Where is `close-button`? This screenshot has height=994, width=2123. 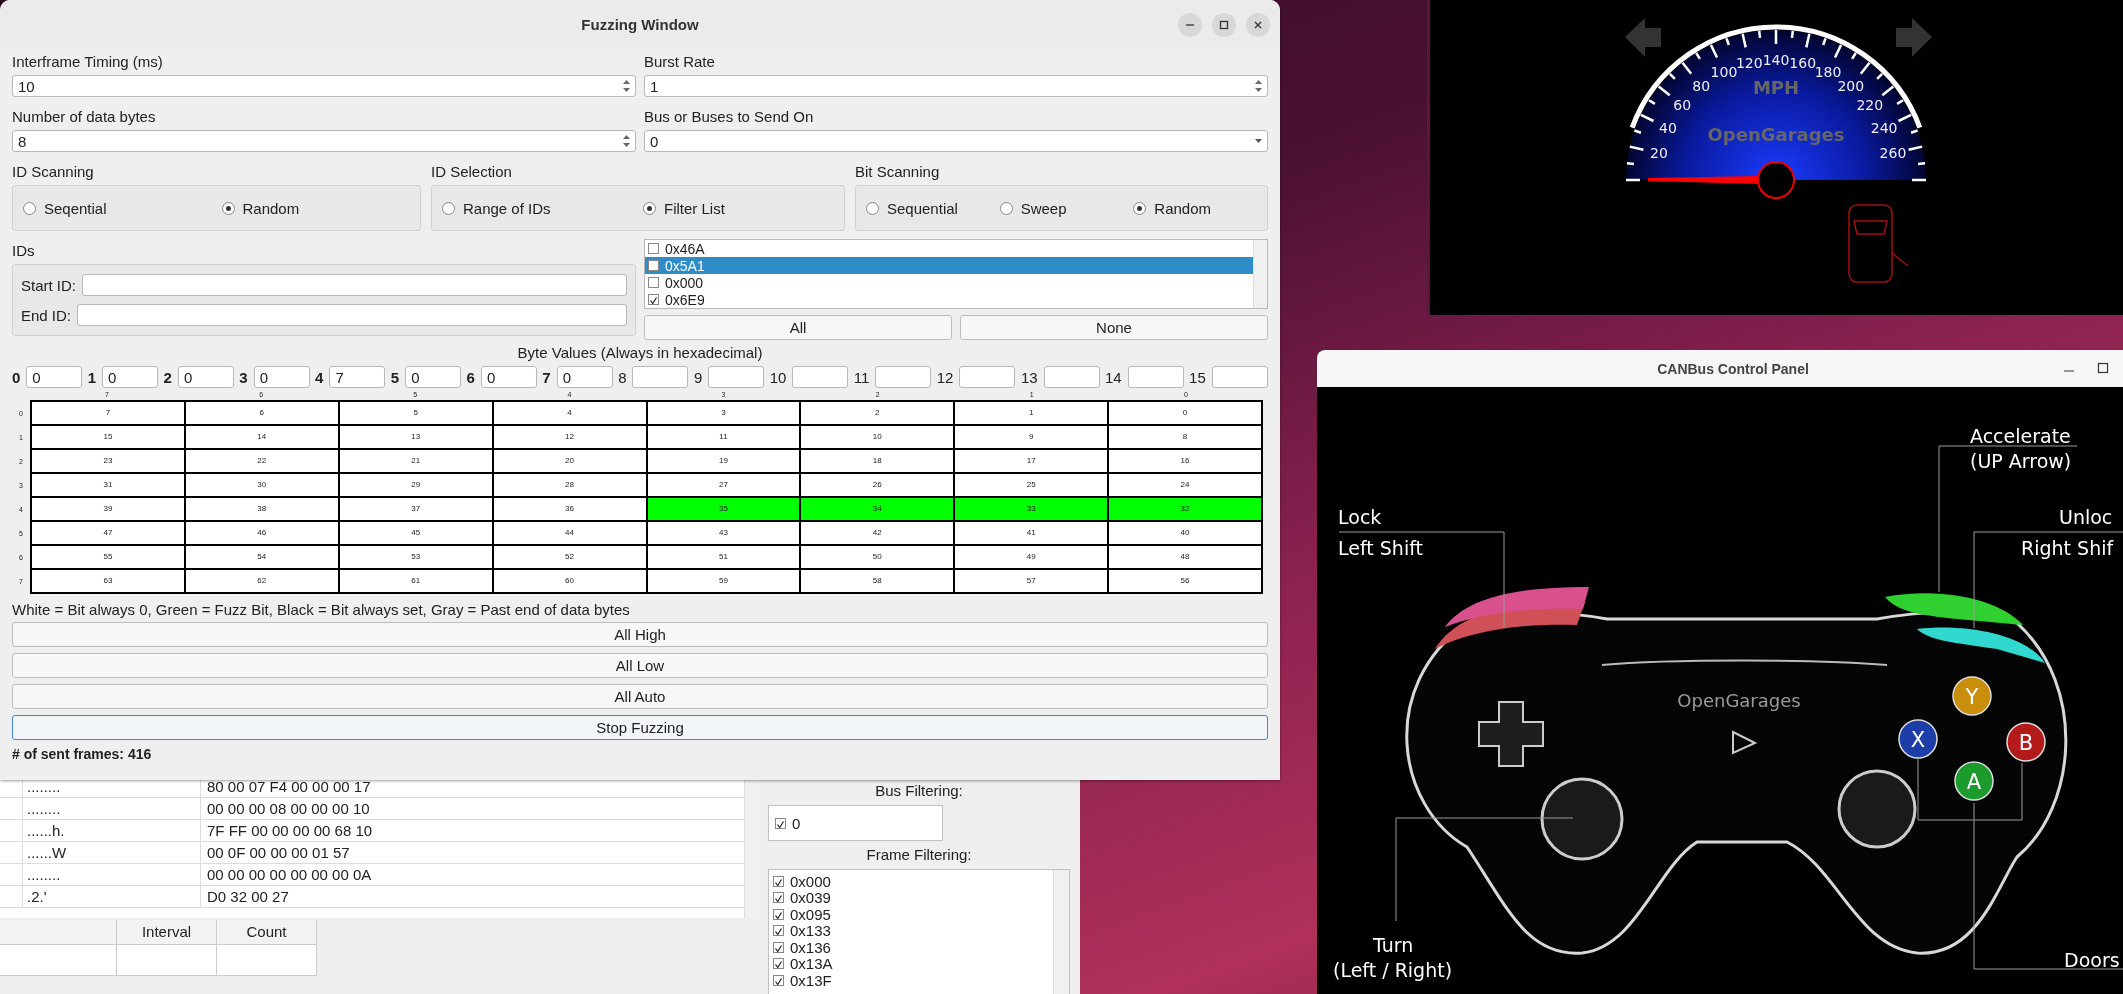 close-button is located at coordinates (1258, 25).